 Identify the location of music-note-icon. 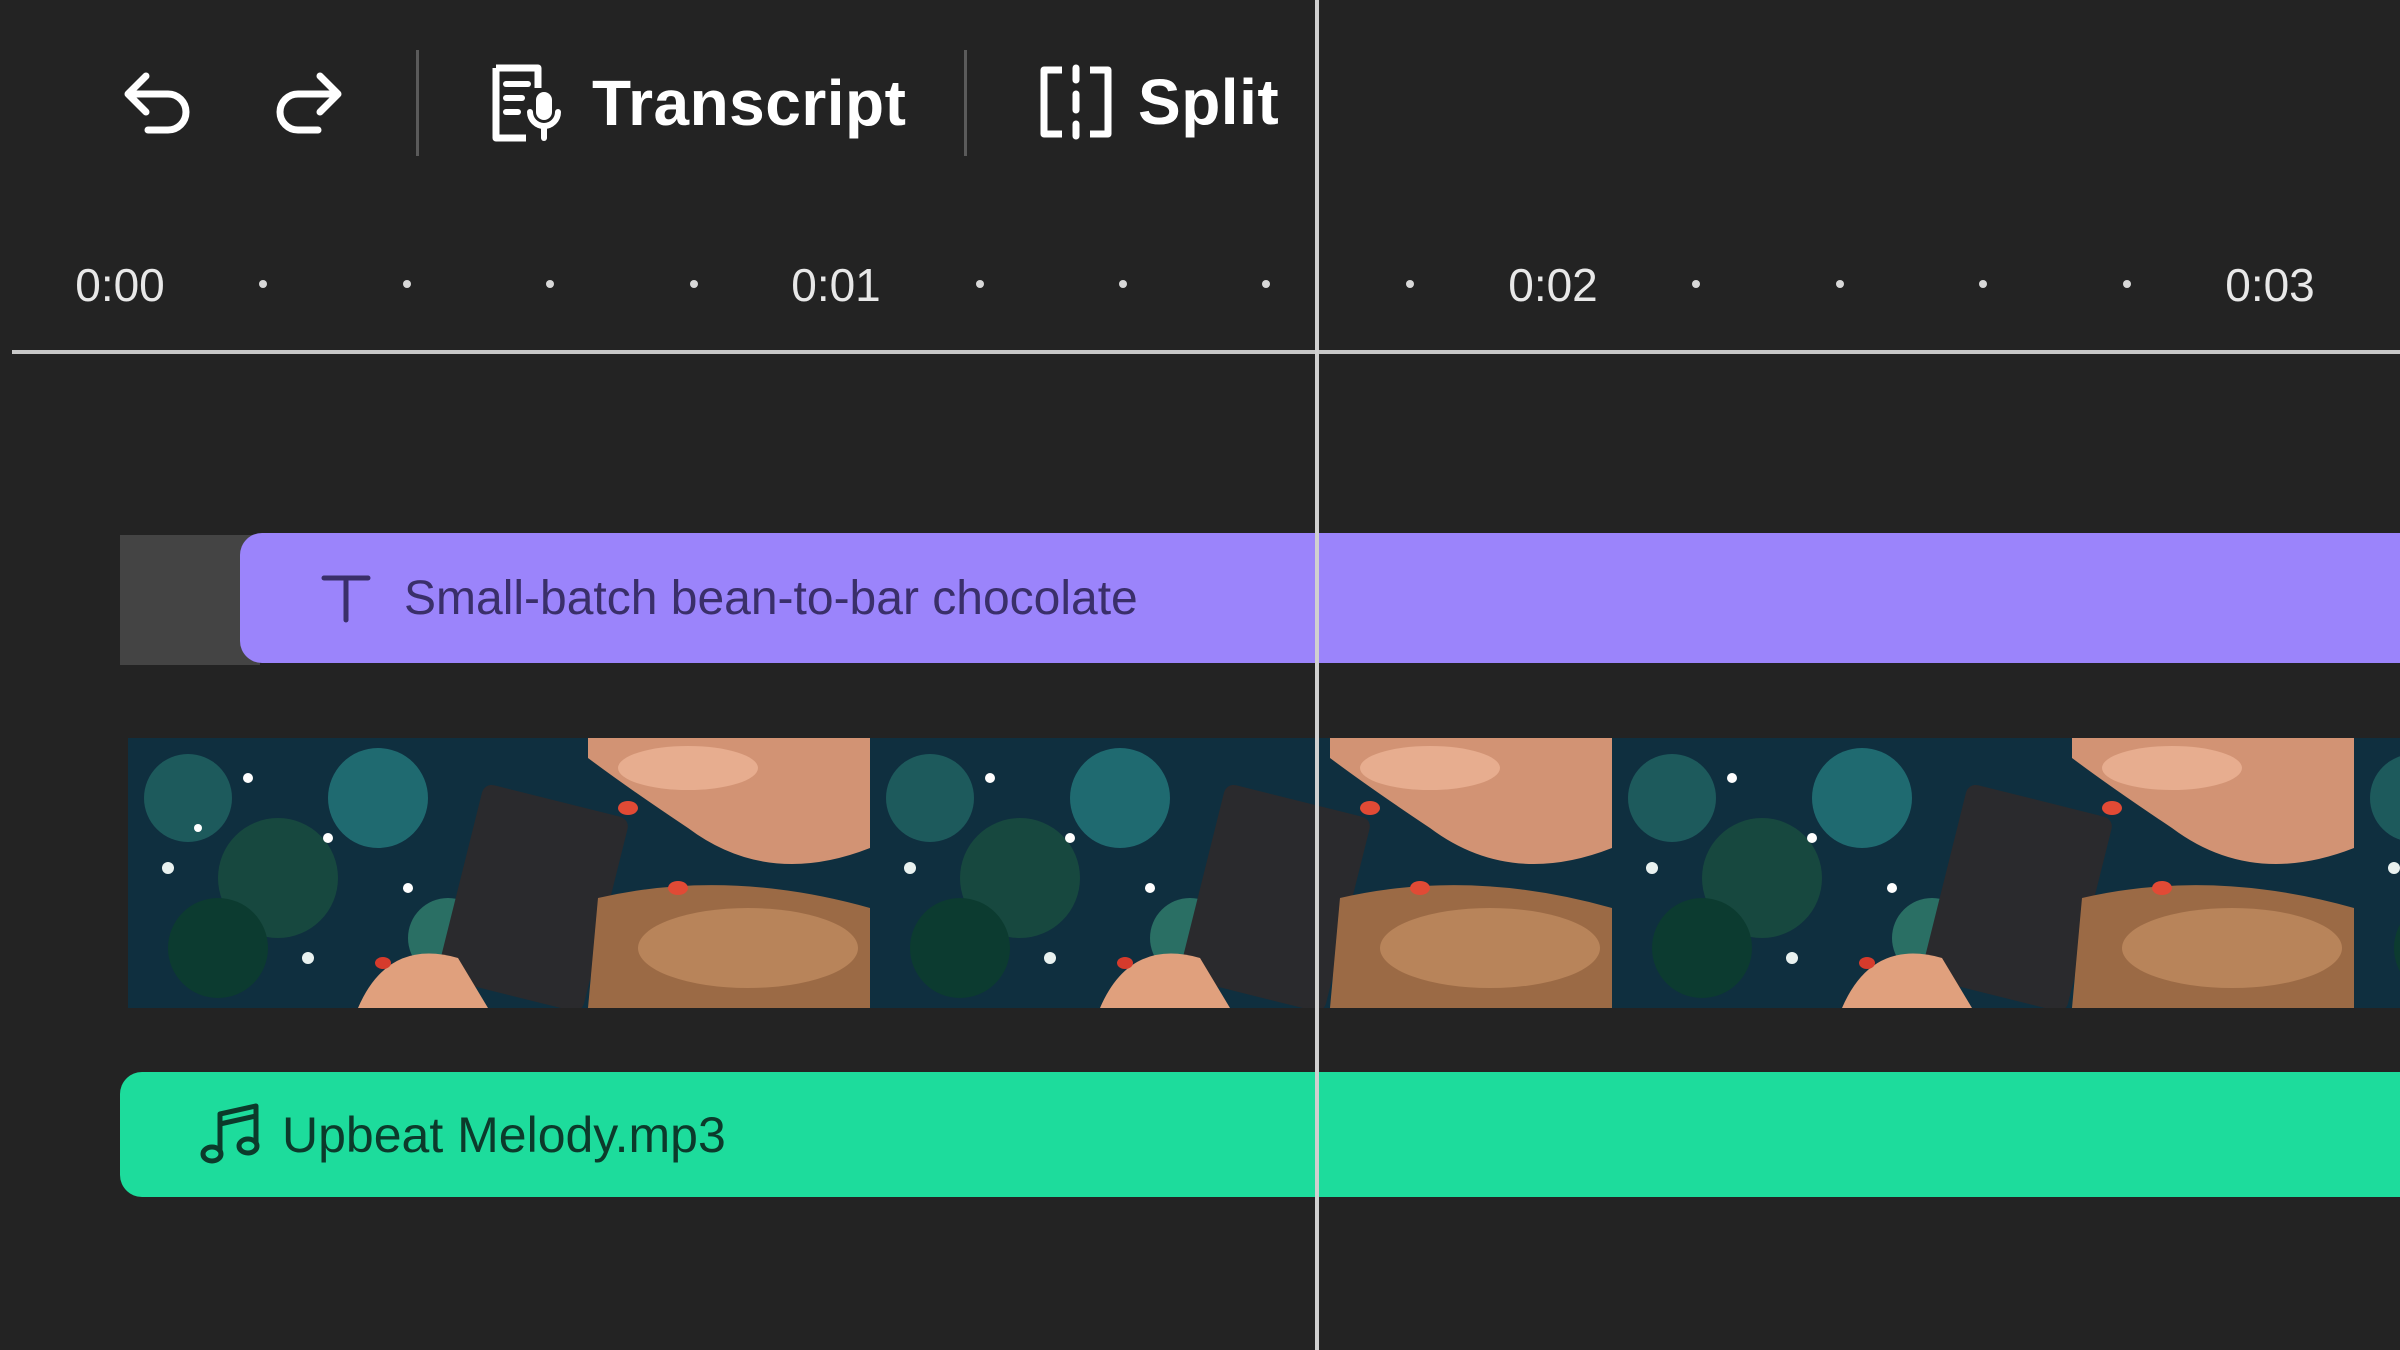
(231, 1135).